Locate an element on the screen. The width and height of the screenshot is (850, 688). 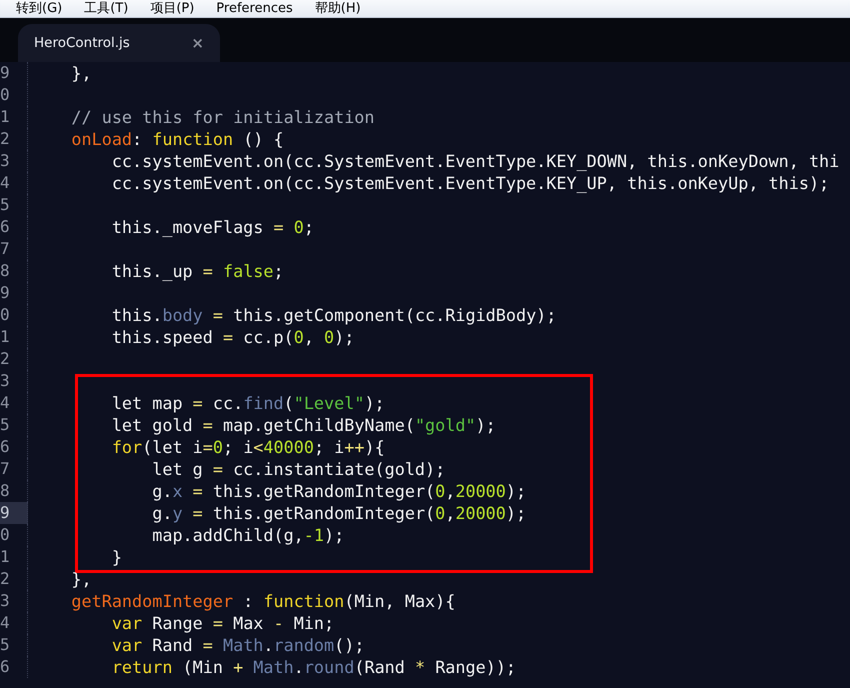
code-line: let g = cc.instantiate(gold); is located at coordinates (298, 469).